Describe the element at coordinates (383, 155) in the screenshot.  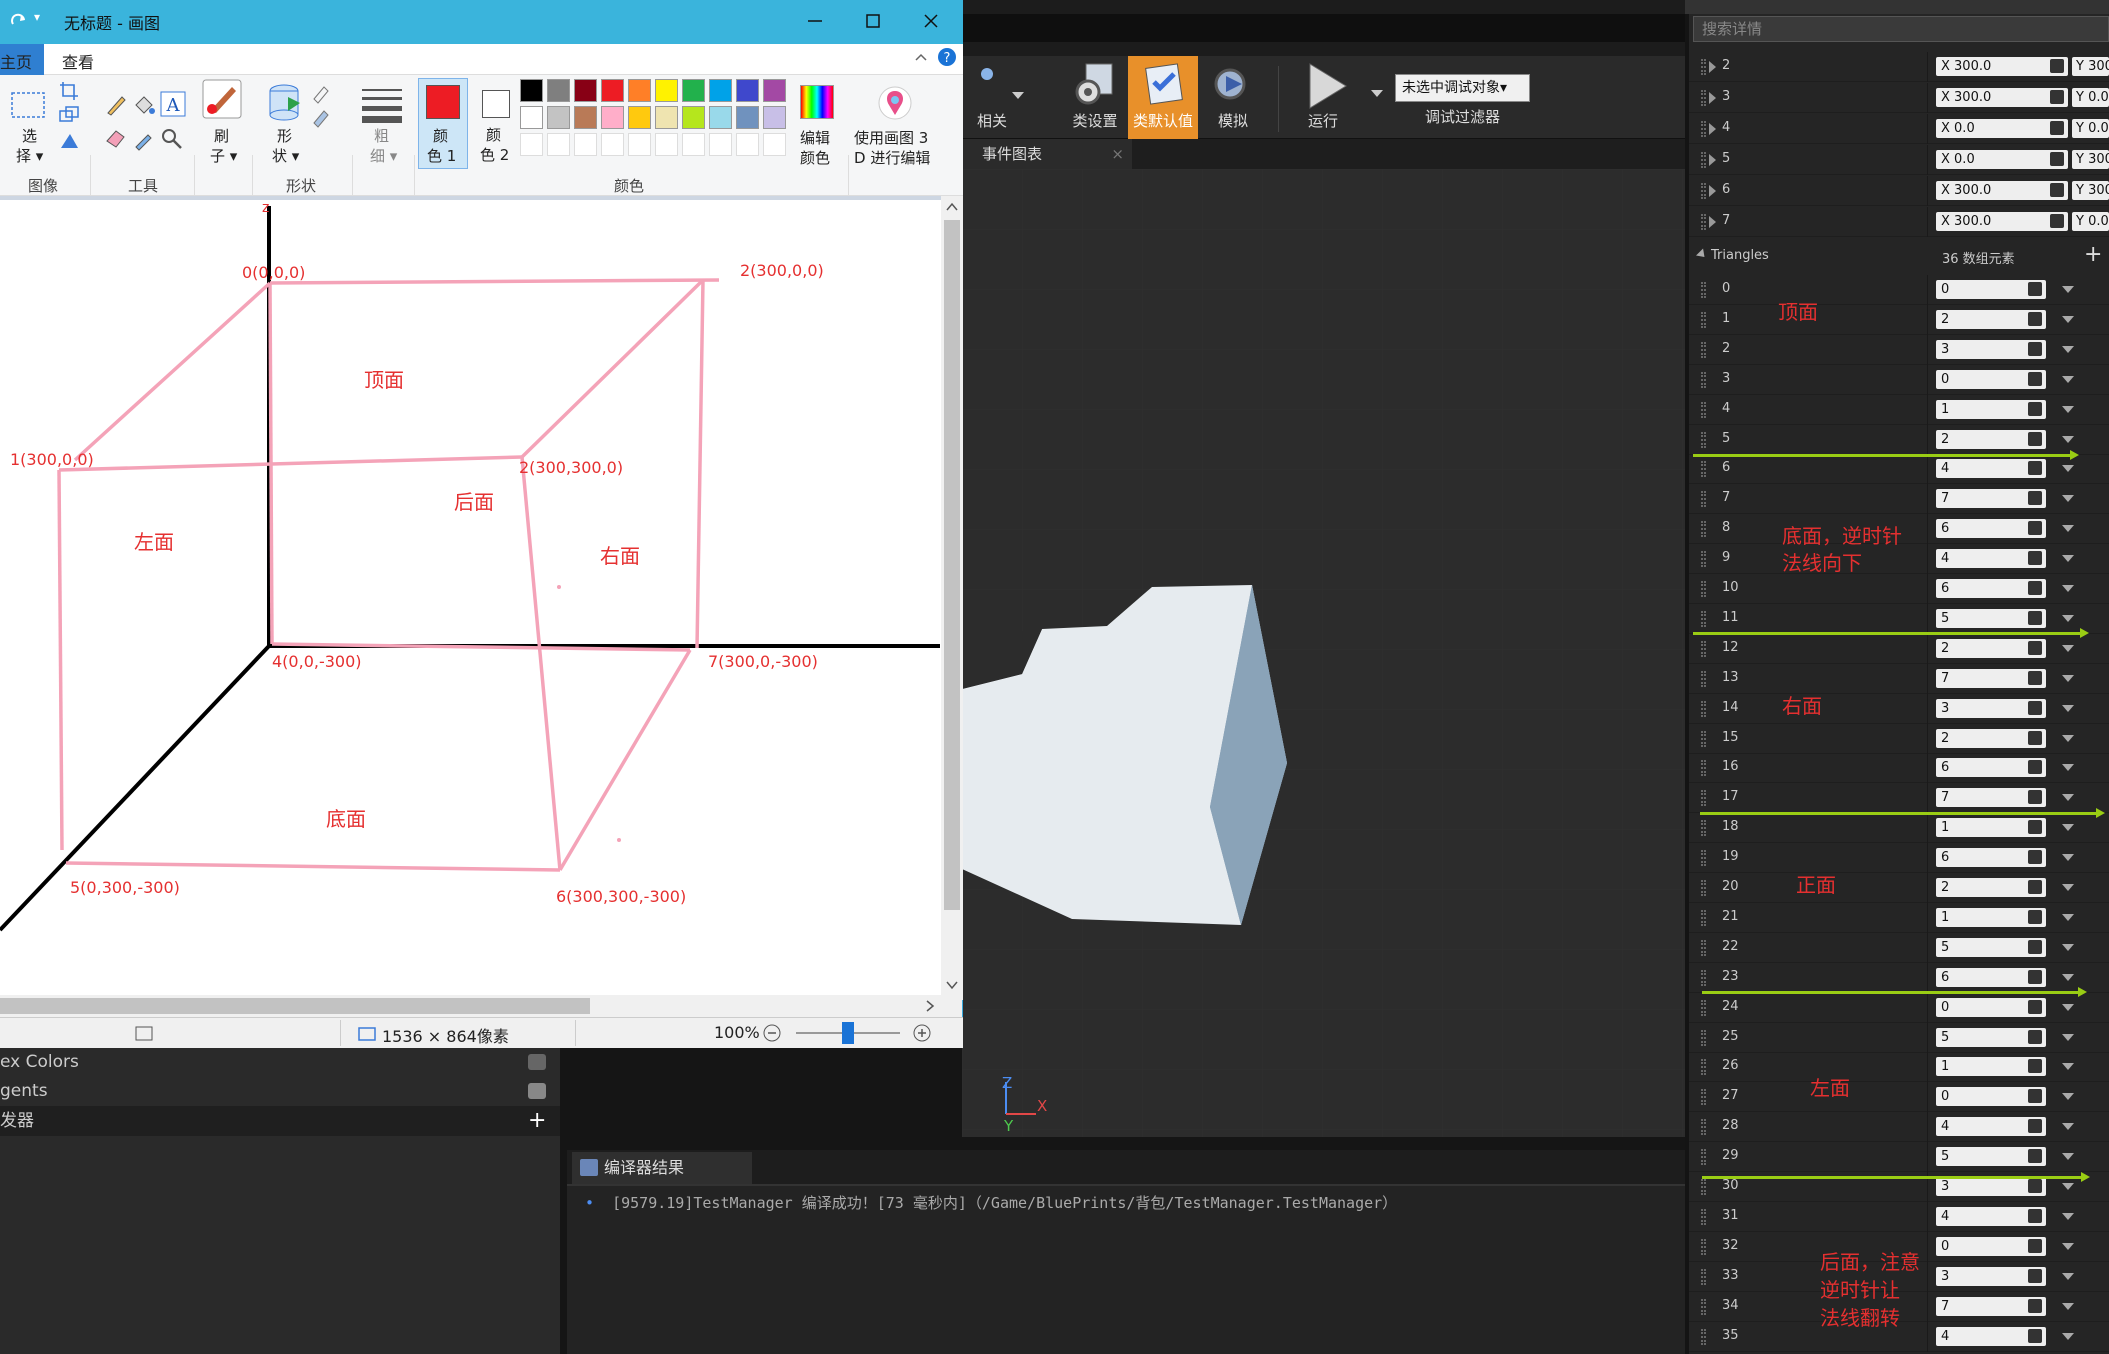
I see `size-button: 细 ▾` at that location.